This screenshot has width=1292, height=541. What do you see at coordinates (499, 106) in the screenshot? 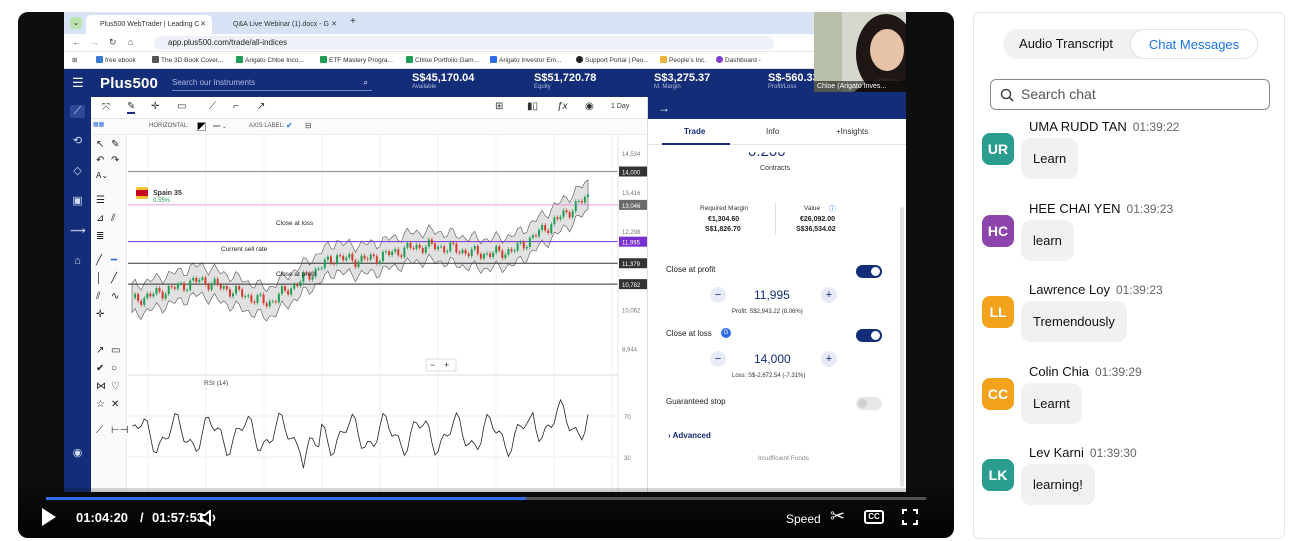
I see `layout-icon: ⊞` at bounding box center [499, 106].